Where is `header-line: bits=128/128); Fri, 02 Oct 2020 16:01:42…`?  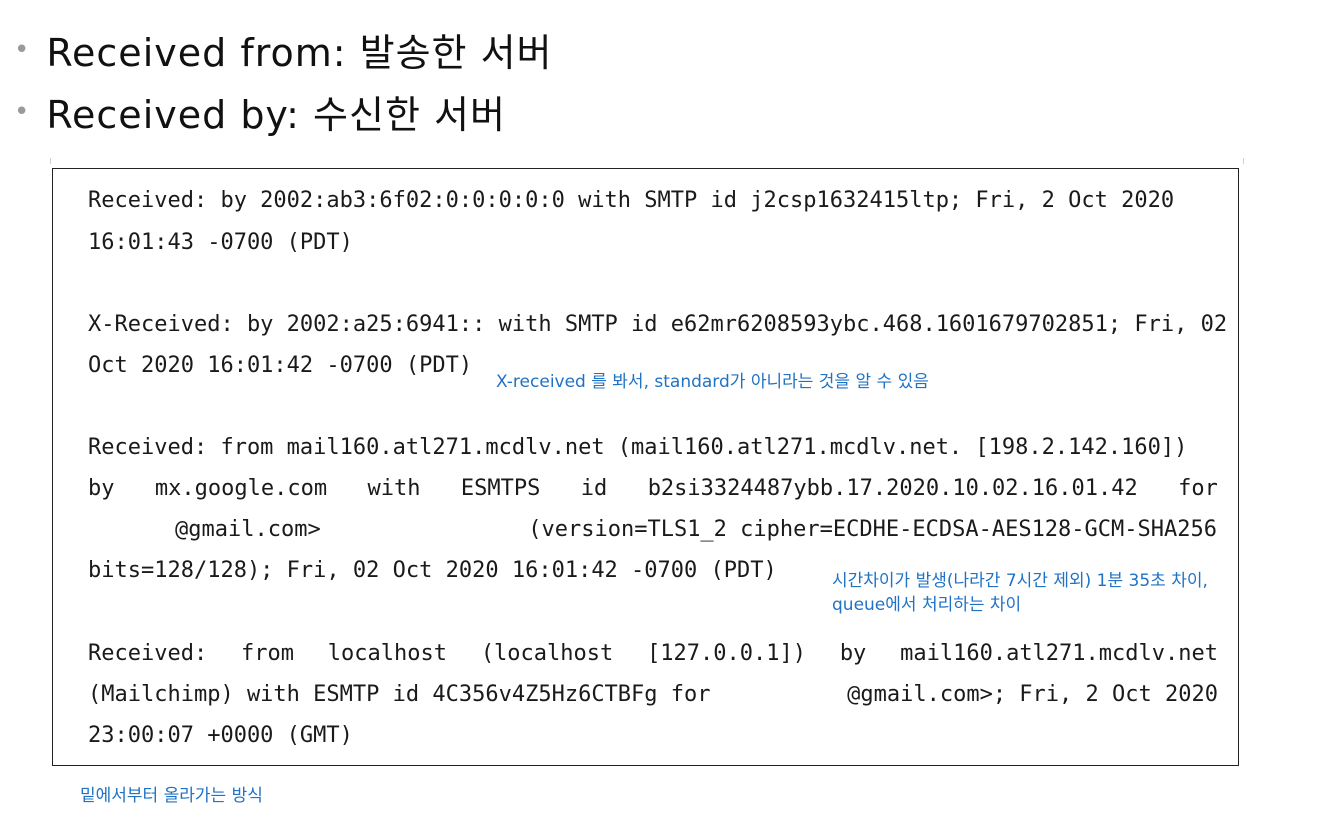 header-line: bits=128/128); Fri, 02 Oct 2020 16:01:42… is located at coordinates (432, 570).